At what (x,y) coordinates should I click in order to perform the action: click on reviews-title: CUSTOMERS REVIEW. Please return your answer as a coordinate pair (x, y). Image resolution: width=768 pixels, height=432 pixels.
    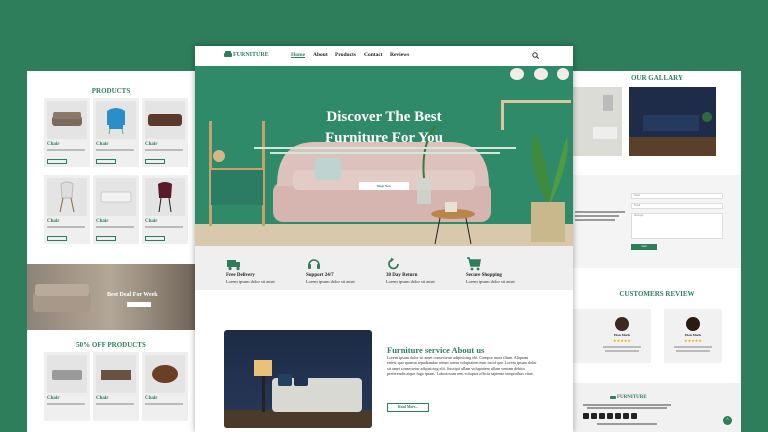
    Looking at the image, I should click on (657, 294).